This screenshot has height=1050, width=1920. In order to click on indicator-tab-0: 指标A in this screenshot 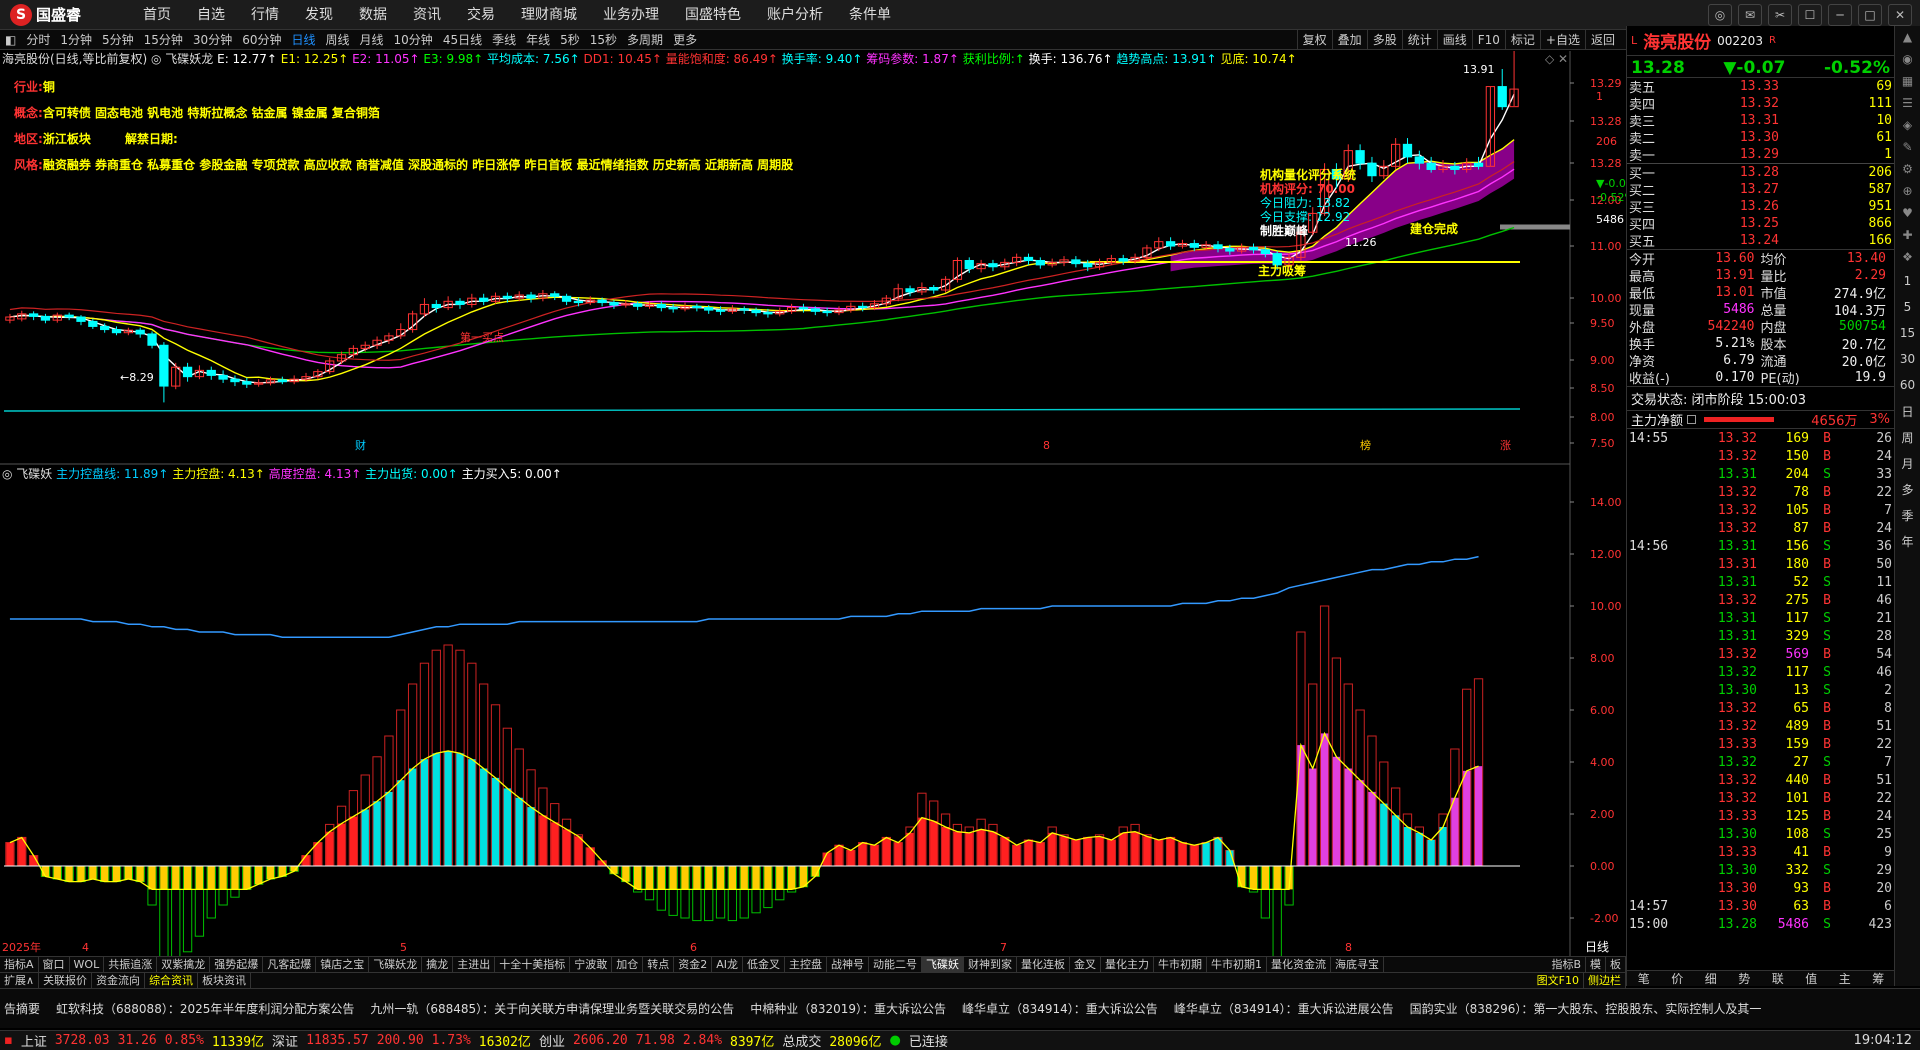, I will do `click(19, 964)`.